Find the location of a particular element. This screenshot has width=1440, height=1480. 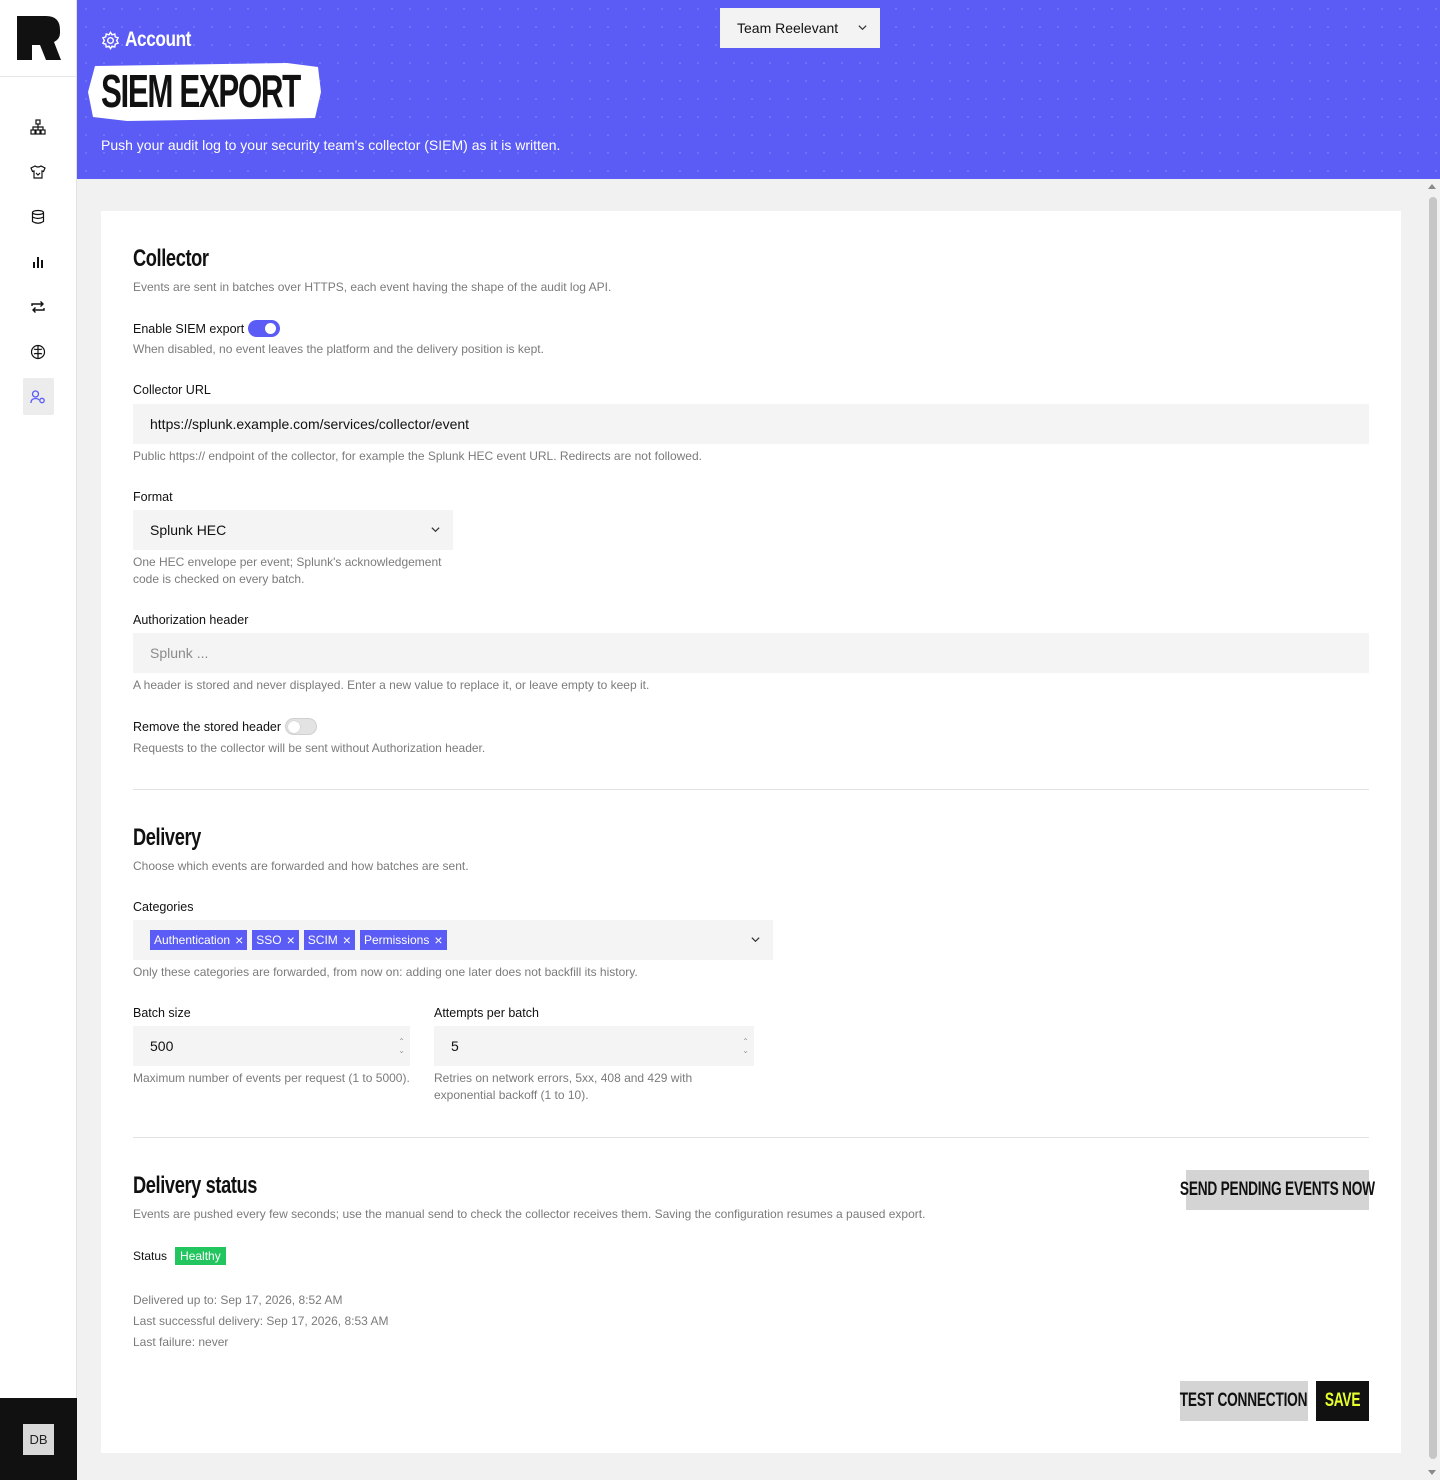

status-label: Status is located at coordinates (150, 1256).